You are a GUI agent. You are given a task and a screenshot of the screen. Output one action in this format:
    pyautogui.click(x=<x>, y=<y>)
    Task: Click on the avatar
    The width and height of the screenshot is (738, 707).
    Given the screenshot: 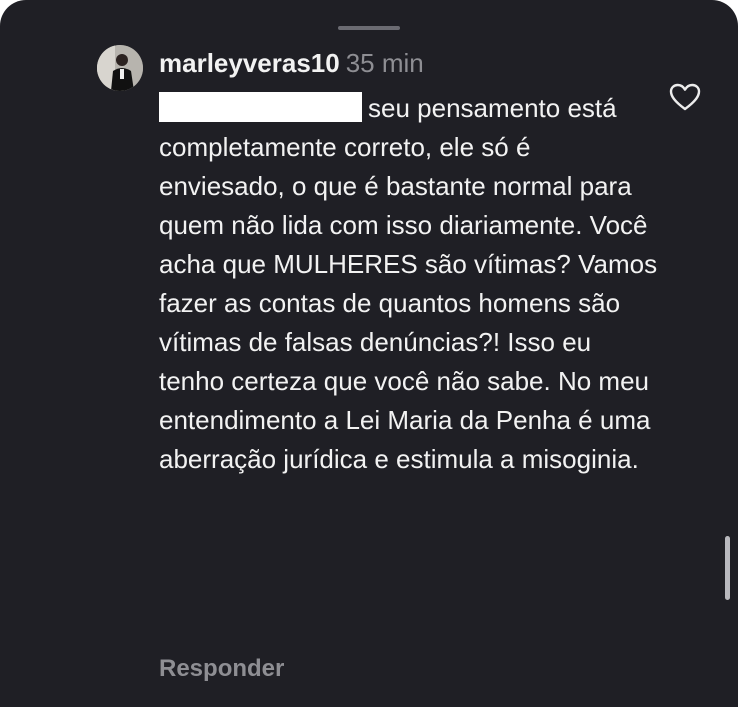 What is the action you would take?
    pyautogui.click(x=120, y=68)
    